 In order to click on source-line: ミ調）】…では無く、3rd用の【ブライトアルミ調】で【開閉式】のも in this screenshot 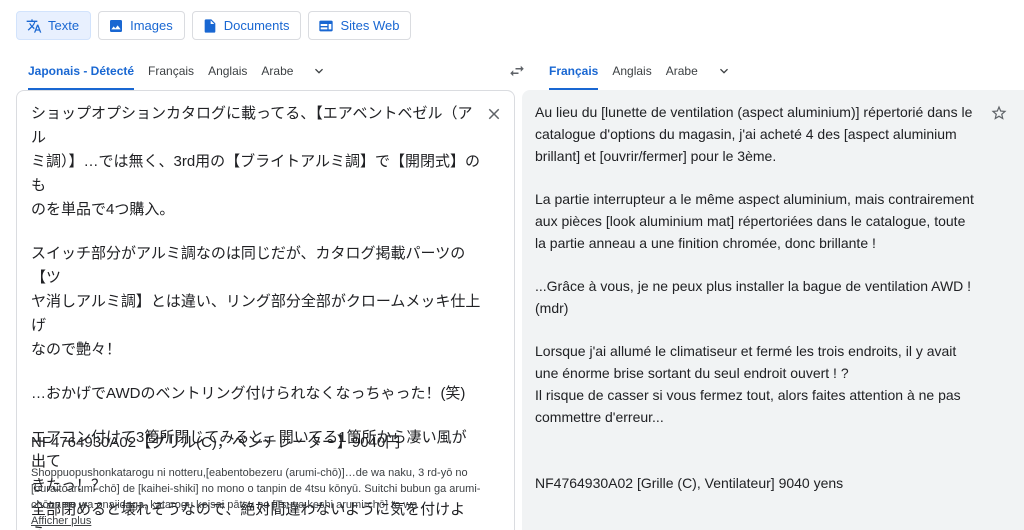, I will do `click(256, 173)`.